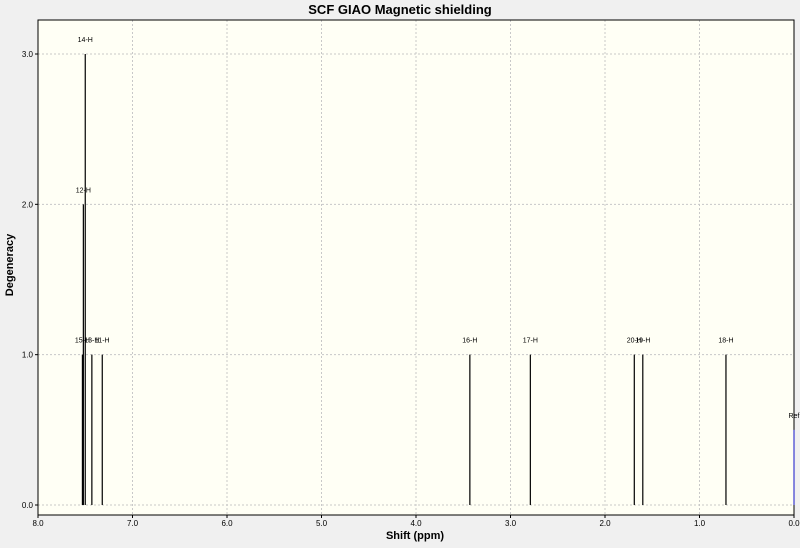 This screenshot has height=548, width=800. What do you see at coordinates (794, 416) in the screenshot?
I see `peak-label: Ref` at bounding box center [794, 416].